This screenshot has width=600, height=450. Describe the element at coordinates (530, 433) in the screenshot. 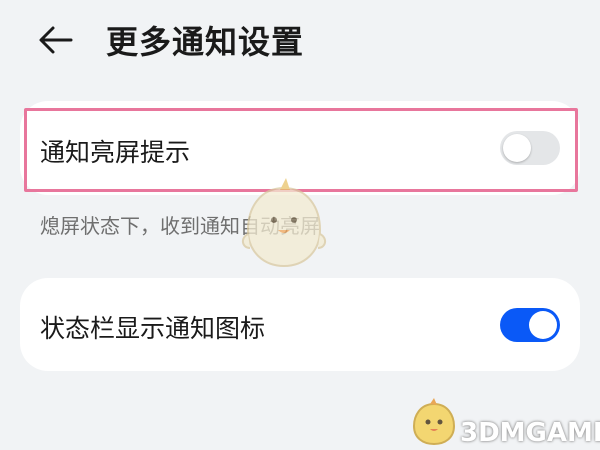

I see `watermark-text: 3DMGAME` at that location.